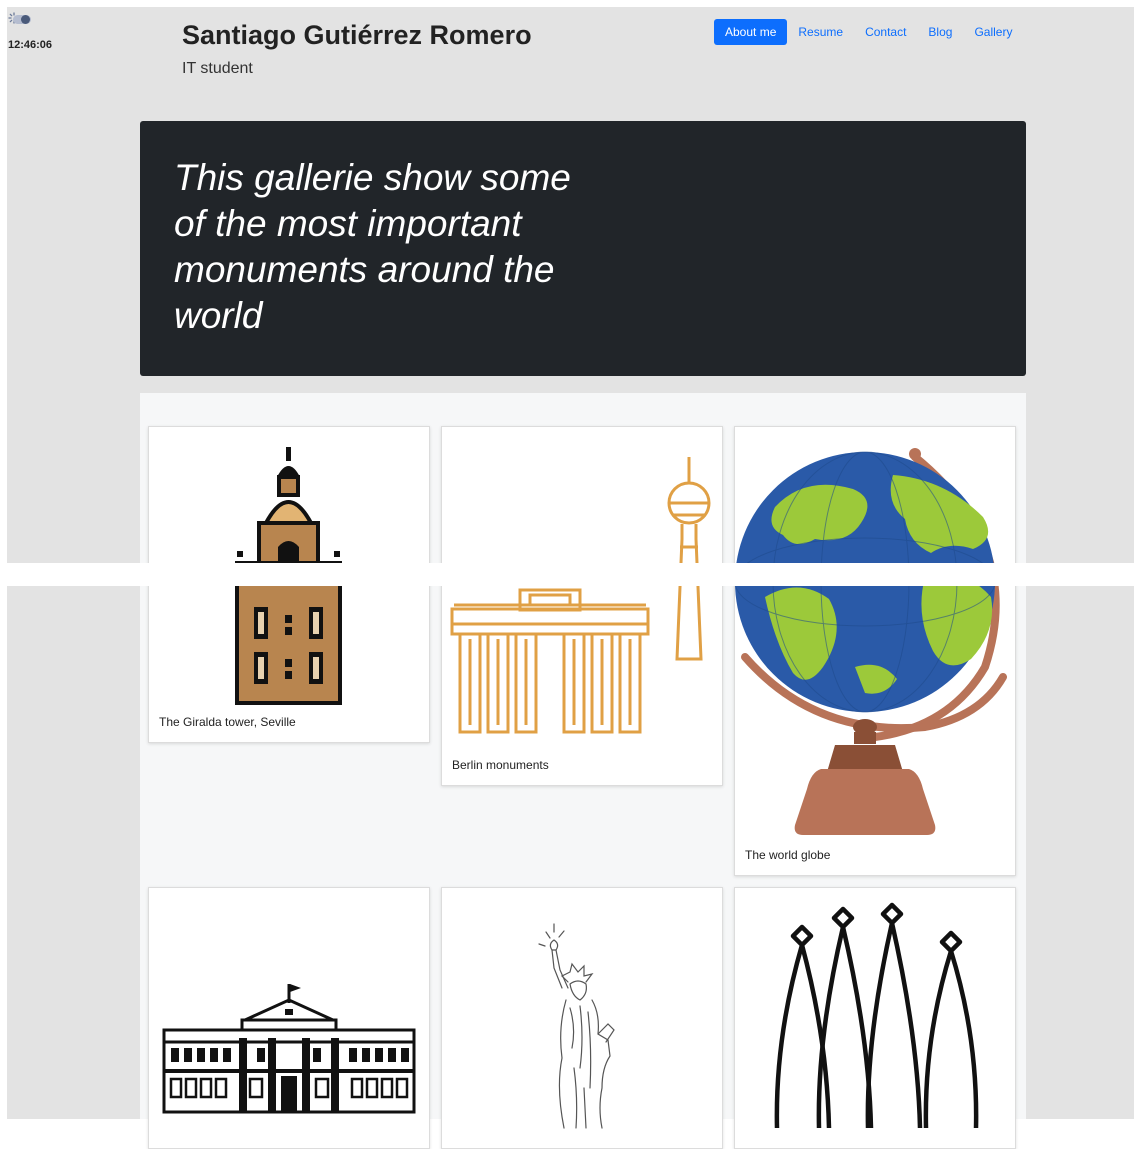  Describe the element at coordinates (885, 32) in the screenshot. I see `nav-contact: Contact` at that location.